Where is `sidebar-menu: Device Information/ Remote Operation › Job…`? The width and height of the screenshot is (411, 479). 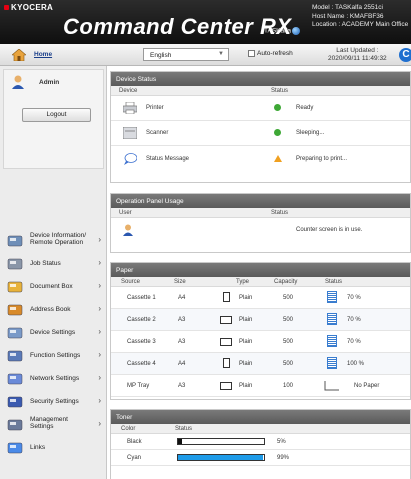
sidebar-menu: Device Information/ Remote Operation › Job… is located at coordinates (53, 345).